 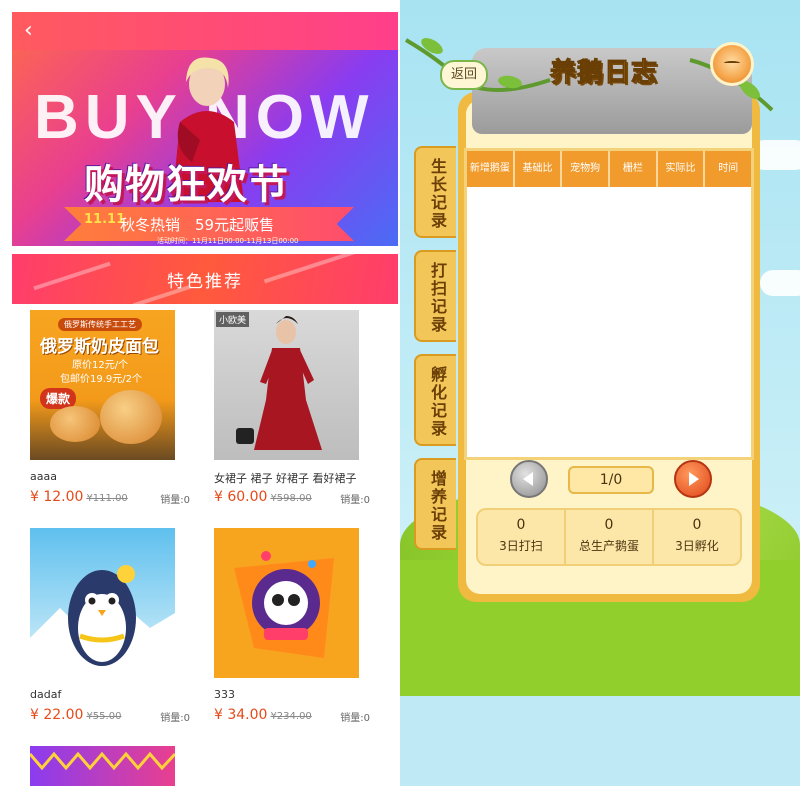 What do you see at coordinates (437, 194) in the screenshot?
I see `tab-label: 生长记录` at bounding box center [437, 194].